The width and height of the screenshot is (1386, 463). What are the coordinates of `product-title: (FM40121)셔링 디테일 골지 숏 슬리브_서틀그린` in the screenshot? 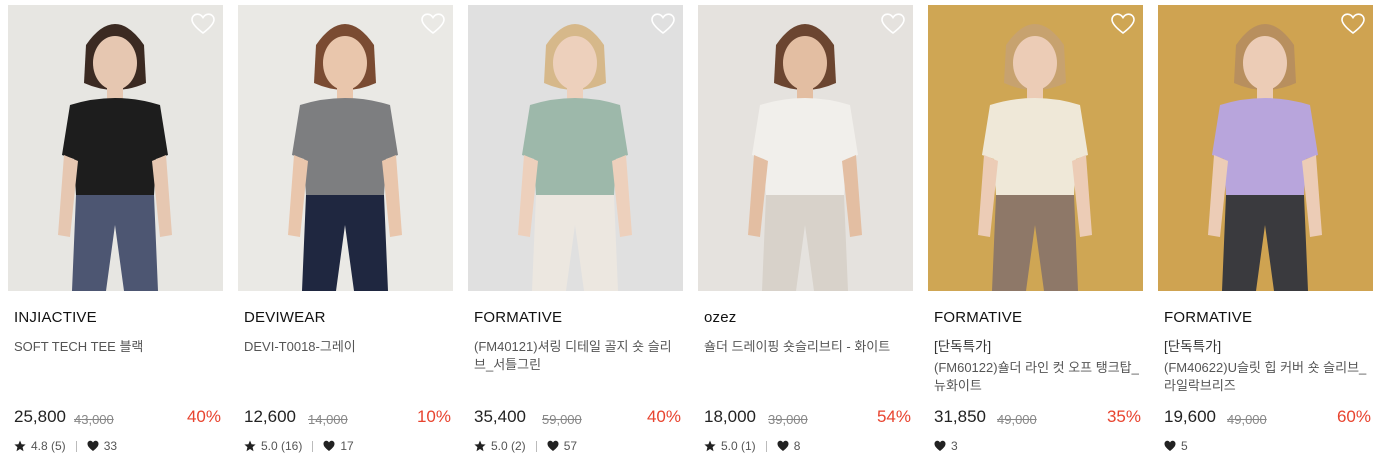 It's located at (573, 355).